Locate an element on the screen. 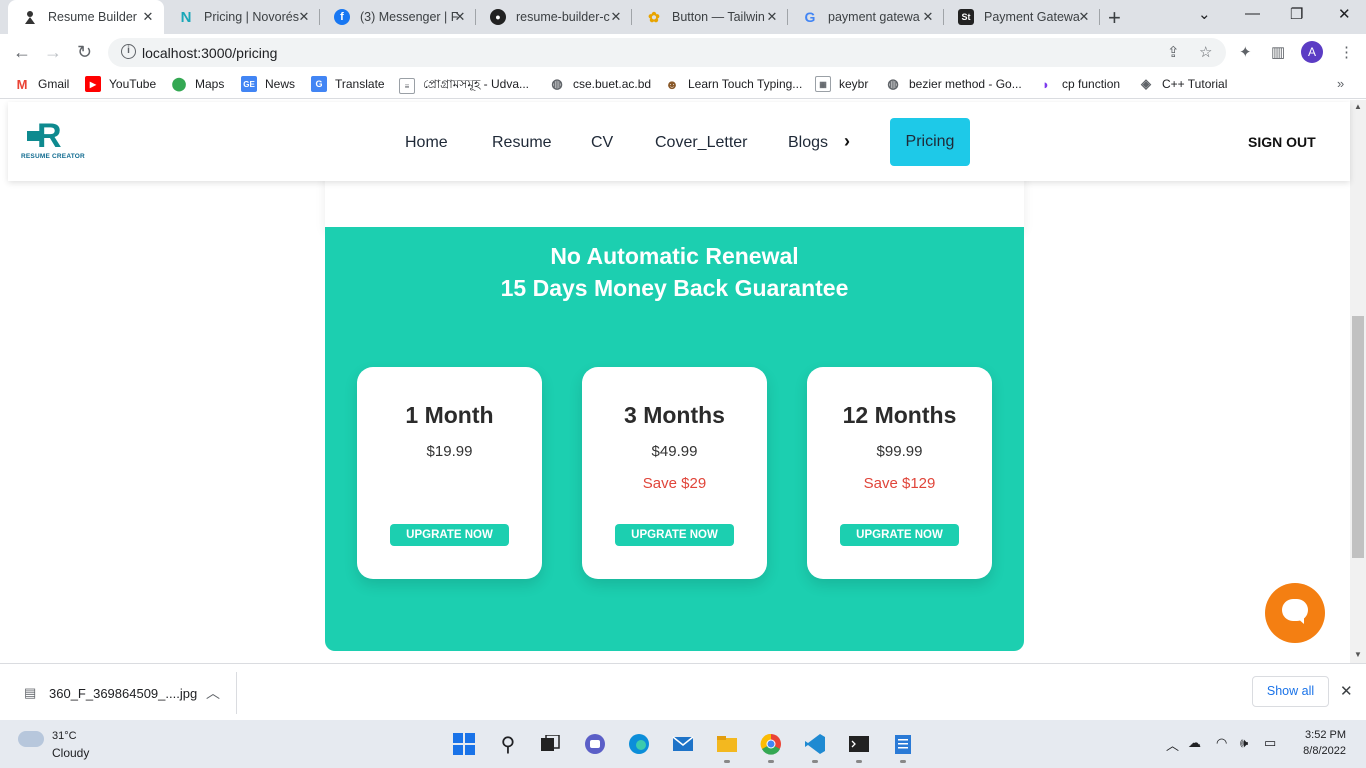  tab-github: ● resume-builder-c ✕ is located at coordinates (554, 17).